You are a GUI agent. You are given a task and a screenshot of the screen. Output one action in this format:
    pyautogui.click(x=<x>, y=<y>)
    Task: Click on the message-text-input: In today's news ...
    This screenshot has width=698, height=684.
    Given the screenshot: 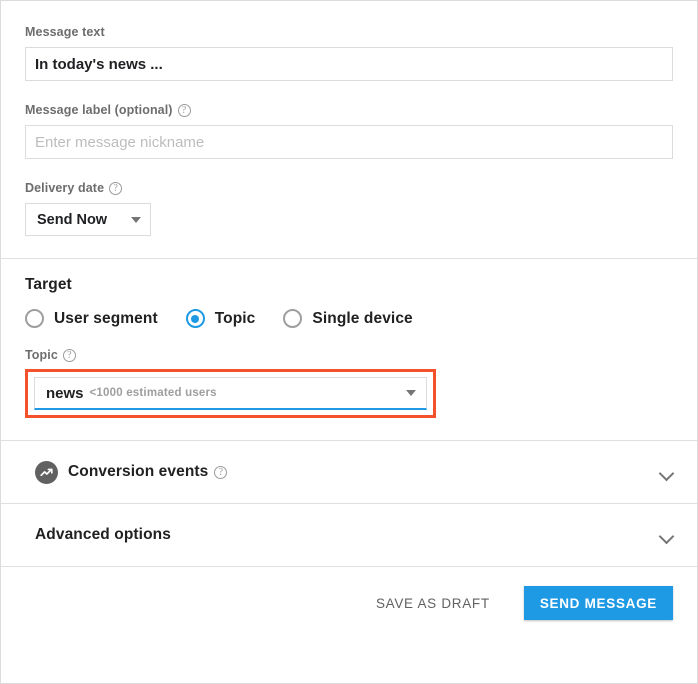 What is the action you would take?
    pyautogui.click(x=349, y=64)
    